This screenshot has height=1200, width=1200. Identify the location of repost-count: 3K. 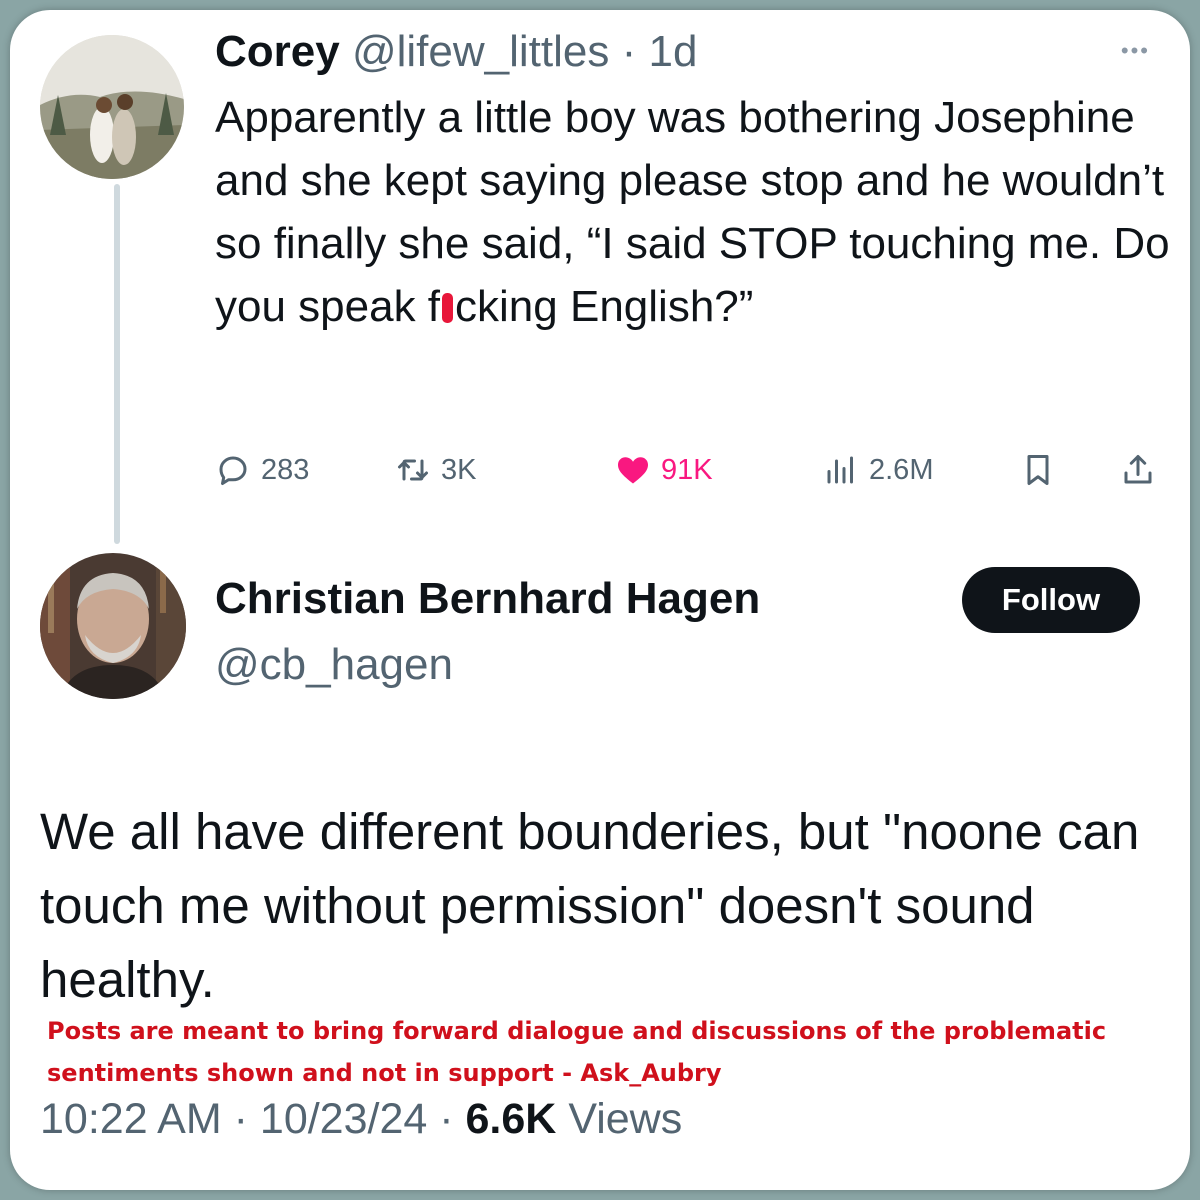
(459, 469).